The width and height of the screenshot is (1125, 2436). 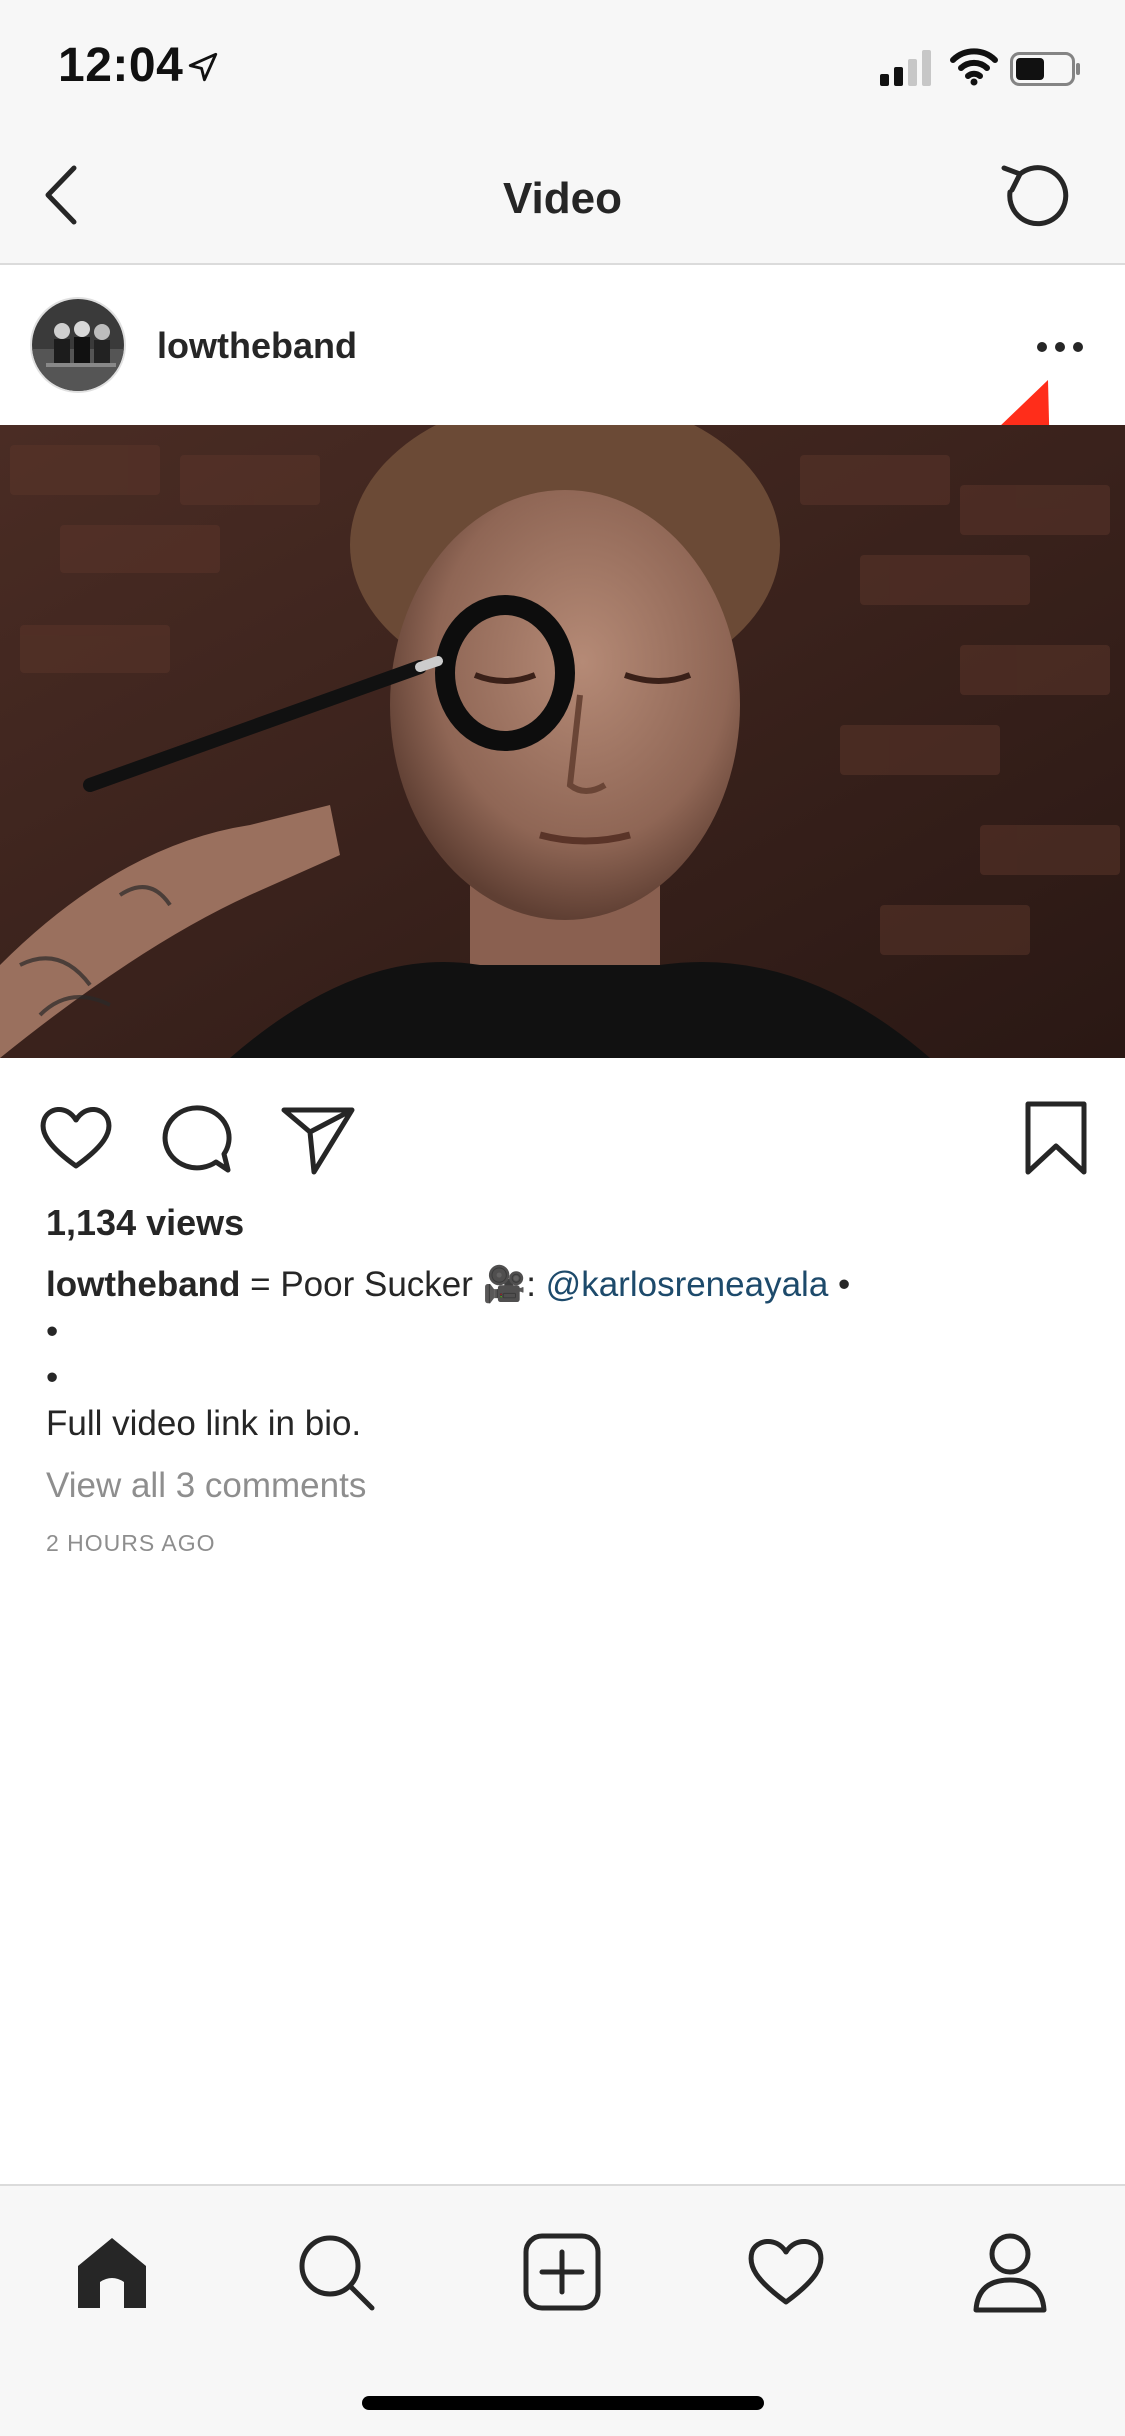 I want to click on wifi-icon, so click(x=974, y=67).